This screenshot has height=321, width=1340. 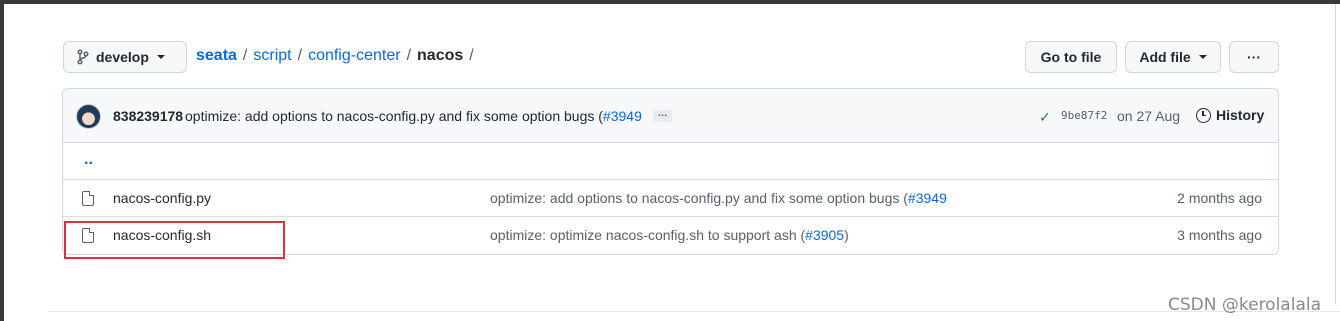 I want to click on commit-sha-link: 9be87f2, so click(x=1084, y=115).